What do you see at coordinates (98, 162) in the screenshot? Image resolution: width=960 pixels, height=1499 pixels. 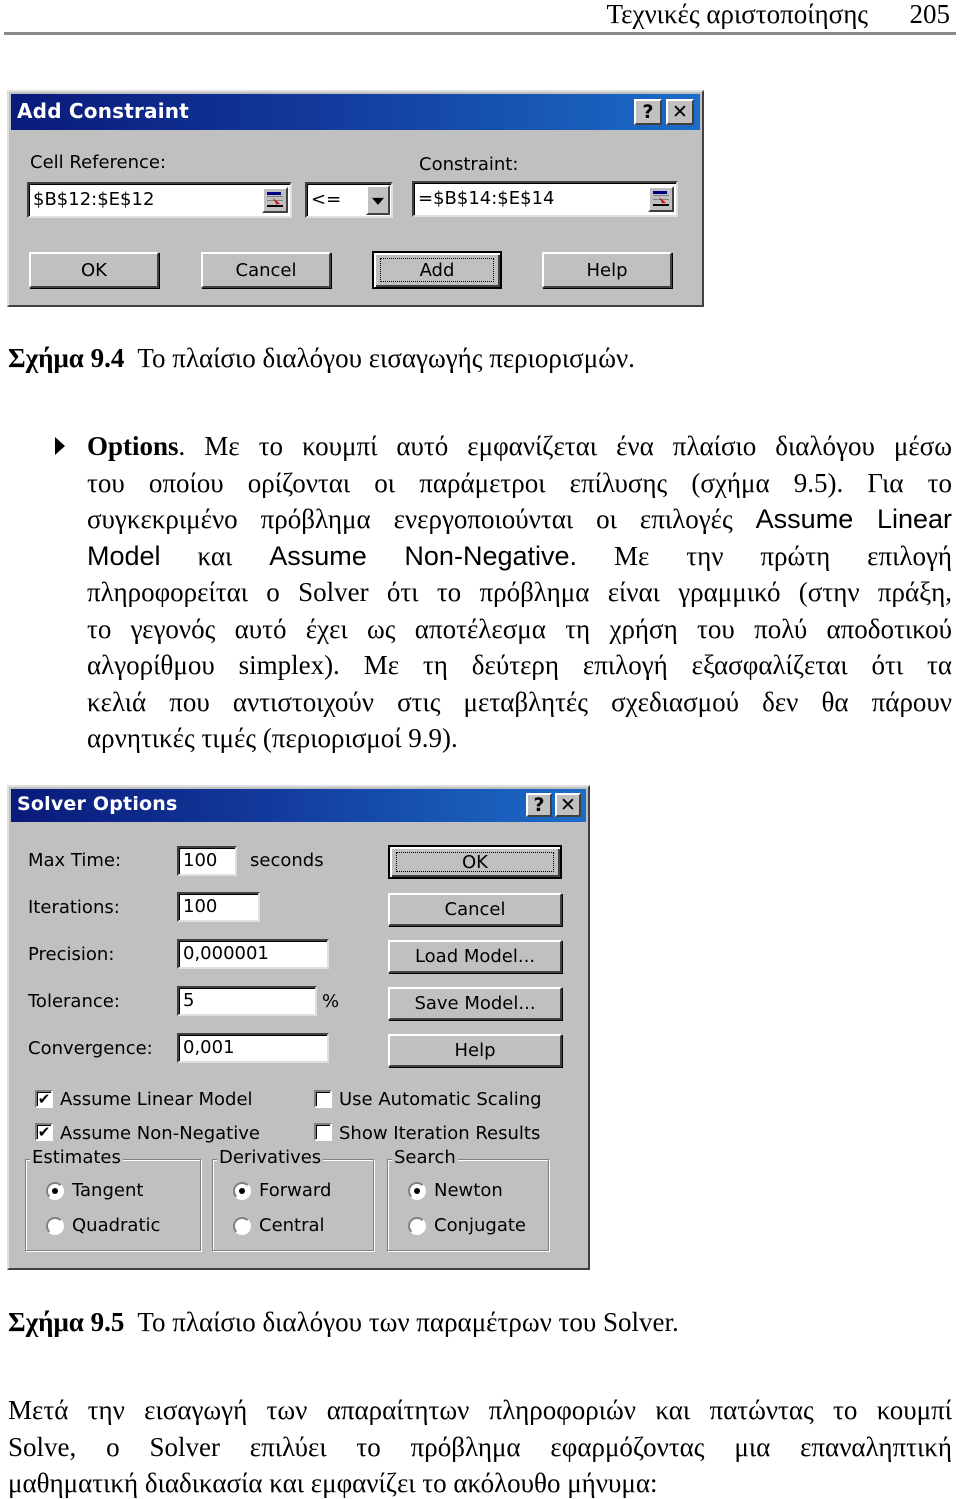 I see `cell-reference-label: Cell Reference:` at bounding box center [98, 162].